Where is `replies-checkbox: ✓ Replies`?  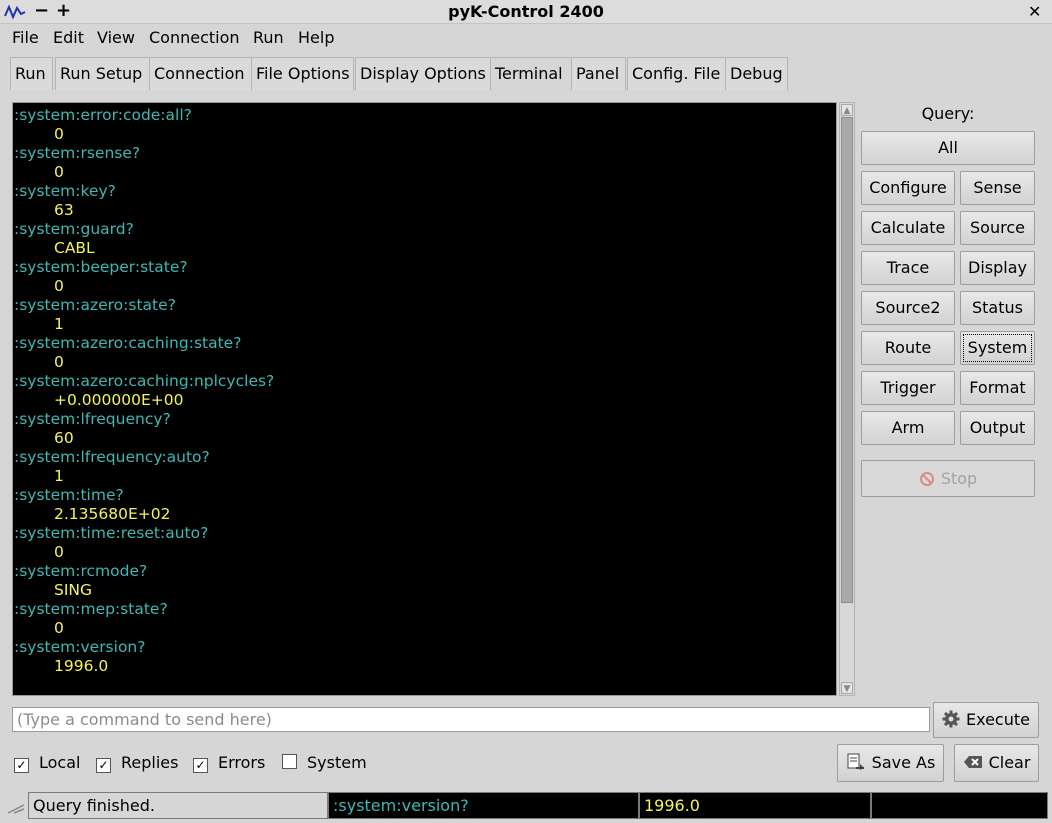
replies-checkbox: ✓ Replies is located at coordinates (137, 763).